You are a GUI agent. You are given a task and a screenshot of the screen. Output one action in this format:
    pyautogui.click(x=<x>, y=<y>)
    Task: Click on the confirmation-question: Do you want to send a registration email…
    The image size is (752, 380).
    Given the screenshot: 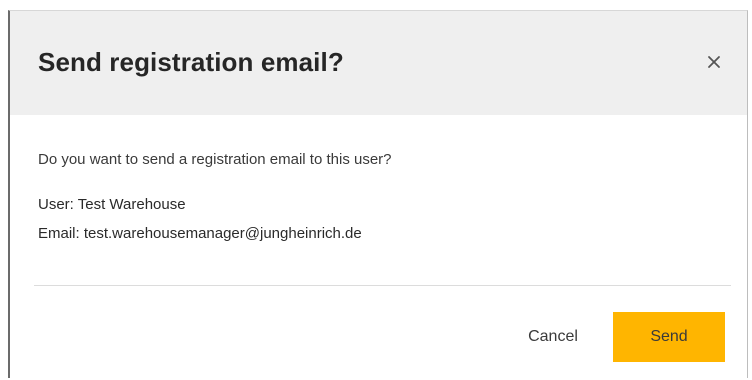 What is the action you would take?
    pyautogui.click(x=215, y=159)
    